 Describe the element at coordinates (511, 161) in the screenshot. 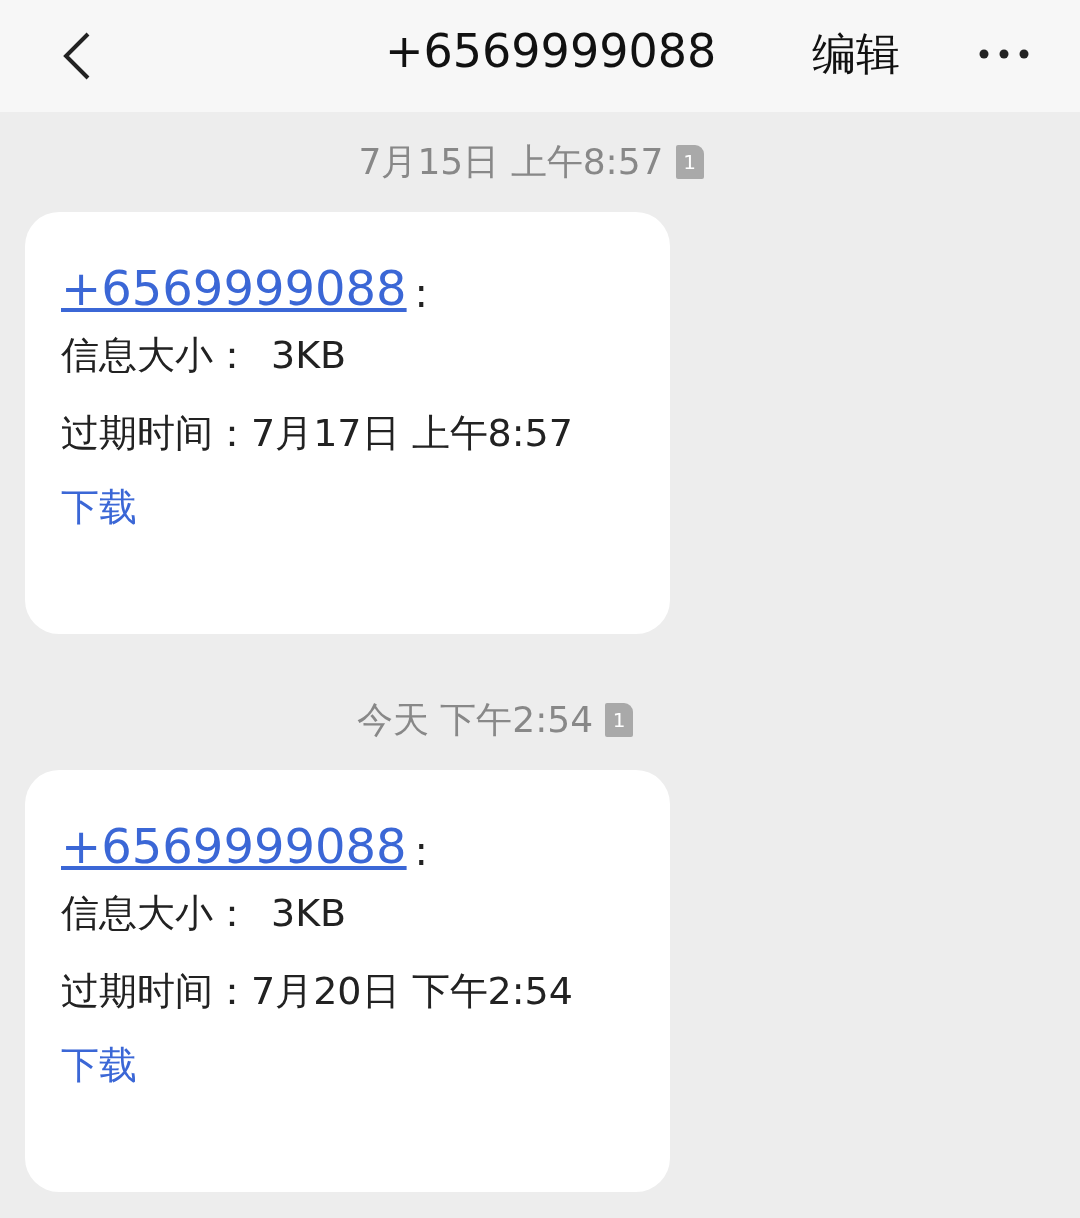

I see `message-timestamp: 7月15日 上午8:57` at that location.